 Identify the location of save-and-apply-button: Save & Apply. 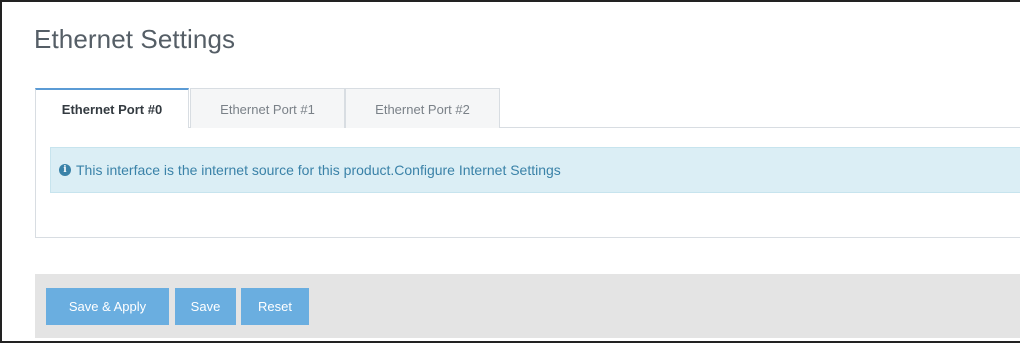
(107, 306).